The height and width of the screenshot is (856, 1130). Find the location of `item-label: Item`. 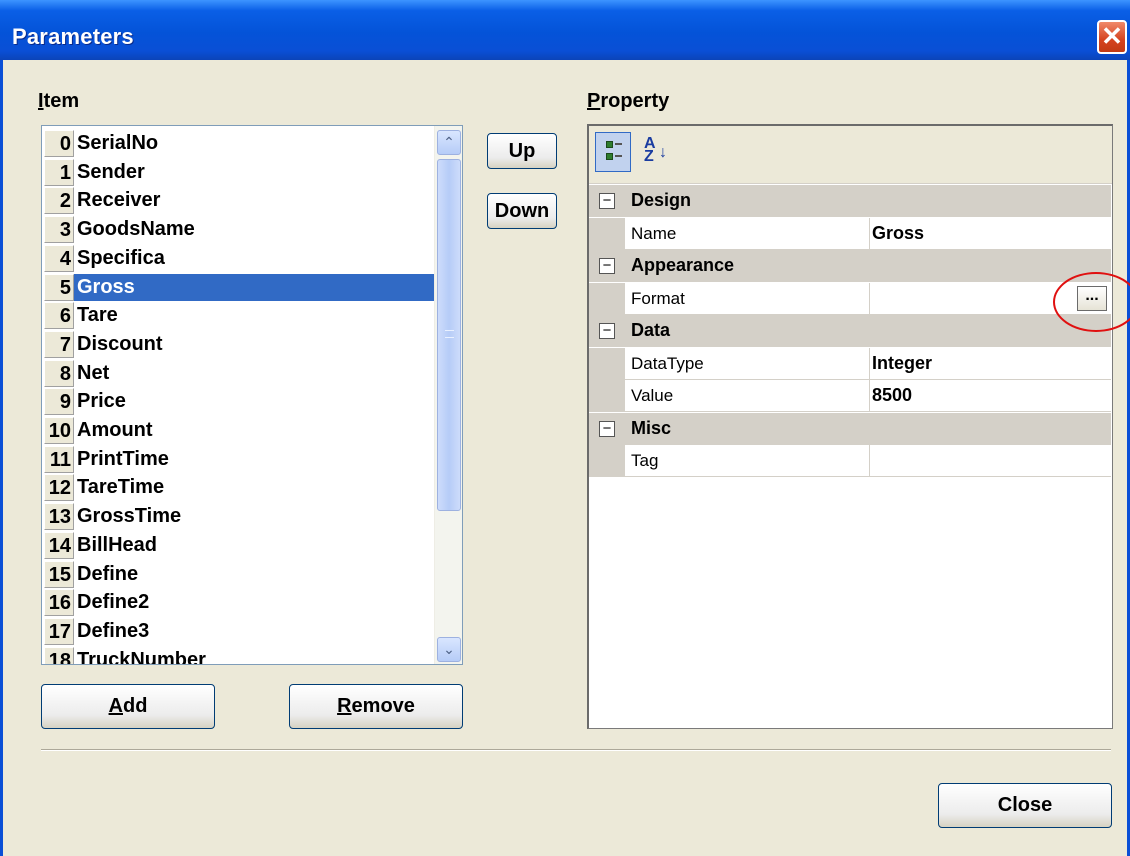

item-label: Item is located at coordinates (58, 101).